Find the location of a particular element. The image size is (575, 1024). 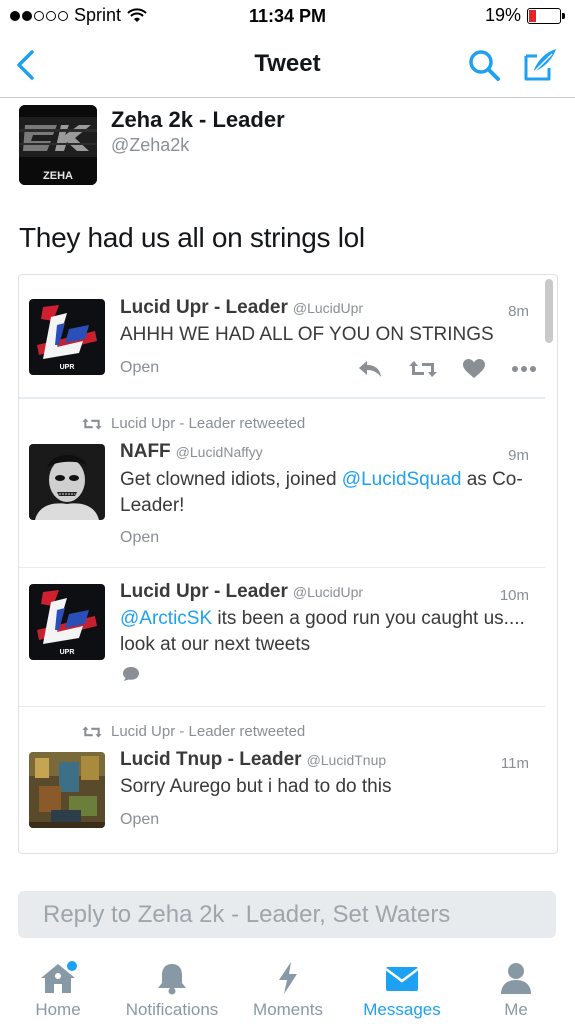

author-name: Zeha 2k - Leader is located at coordinates (198, 120).